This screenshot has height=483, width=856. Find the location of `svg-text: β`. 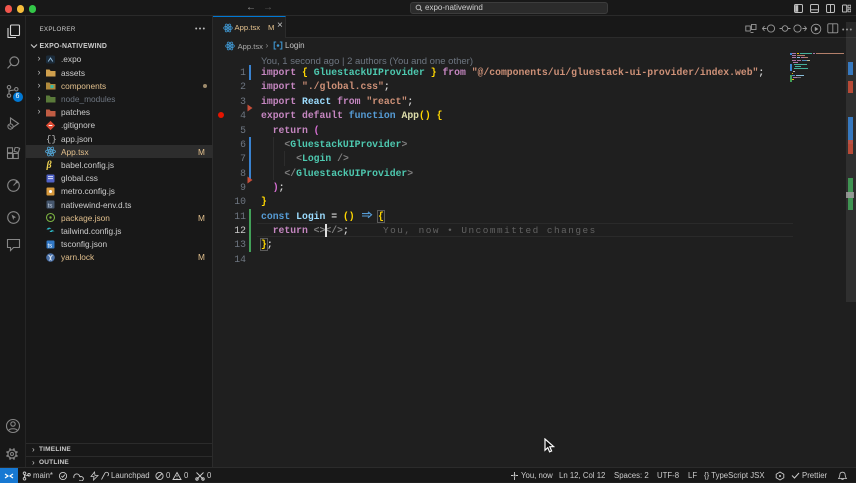

svg-text: β is located at coordinates (49, 165).